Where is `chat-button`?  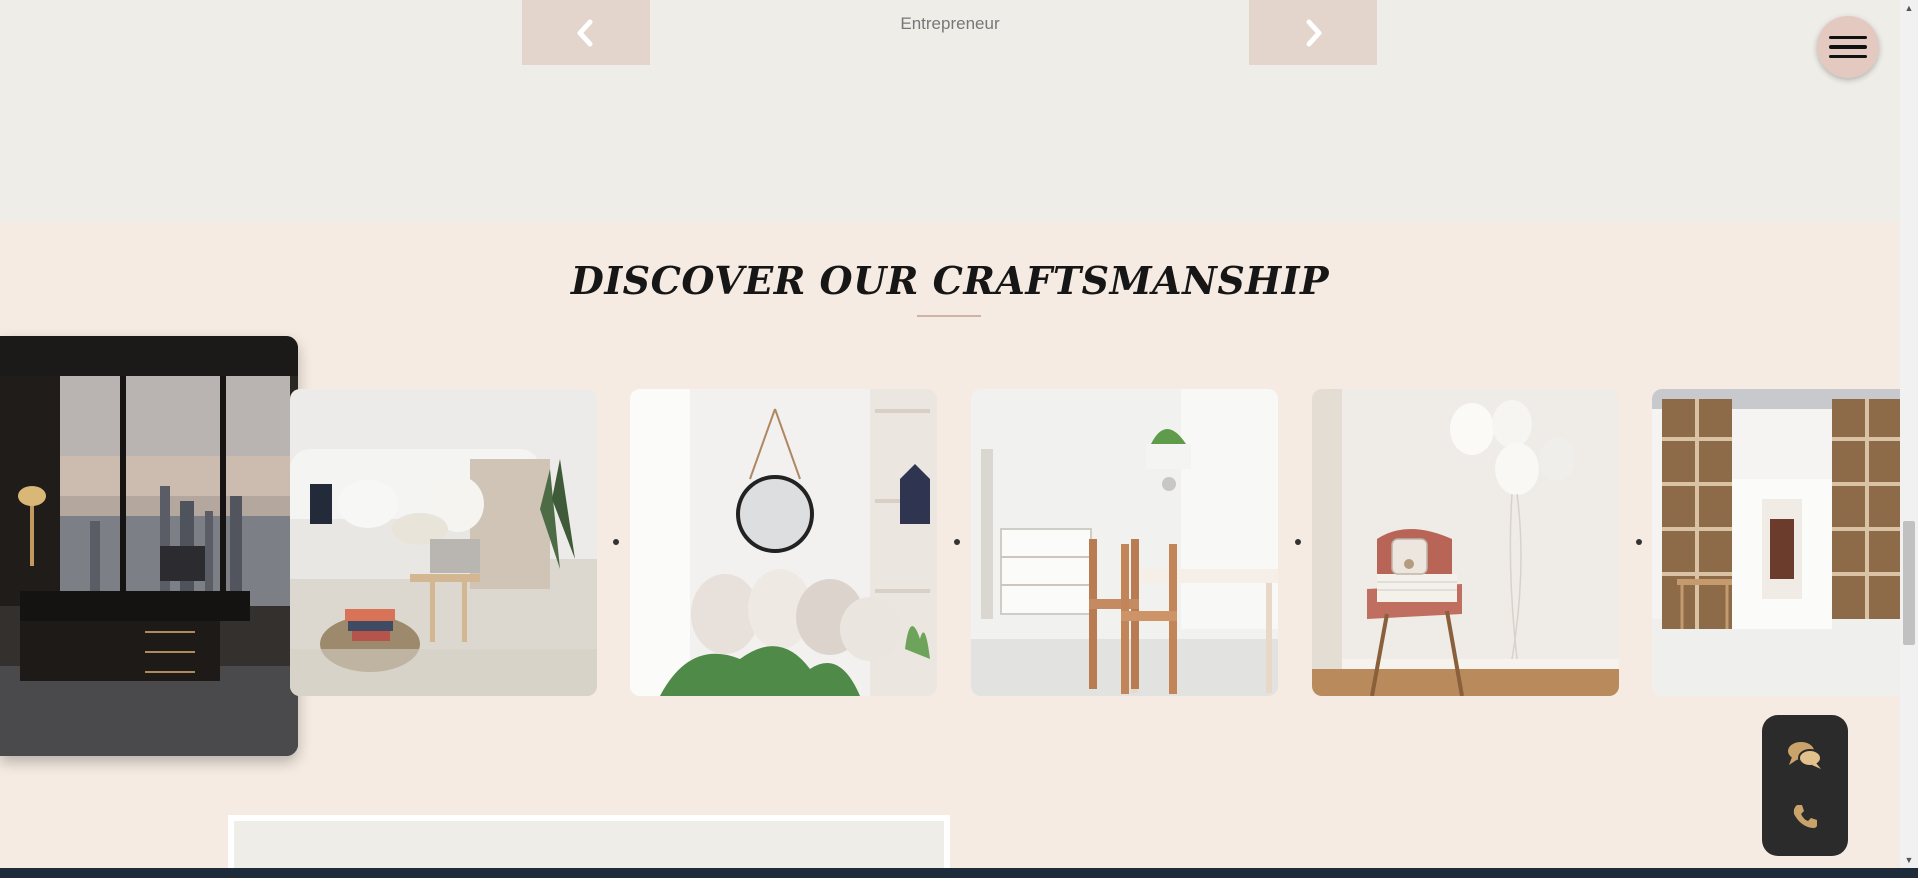 chat-button is located at coordinates (1805, 755).